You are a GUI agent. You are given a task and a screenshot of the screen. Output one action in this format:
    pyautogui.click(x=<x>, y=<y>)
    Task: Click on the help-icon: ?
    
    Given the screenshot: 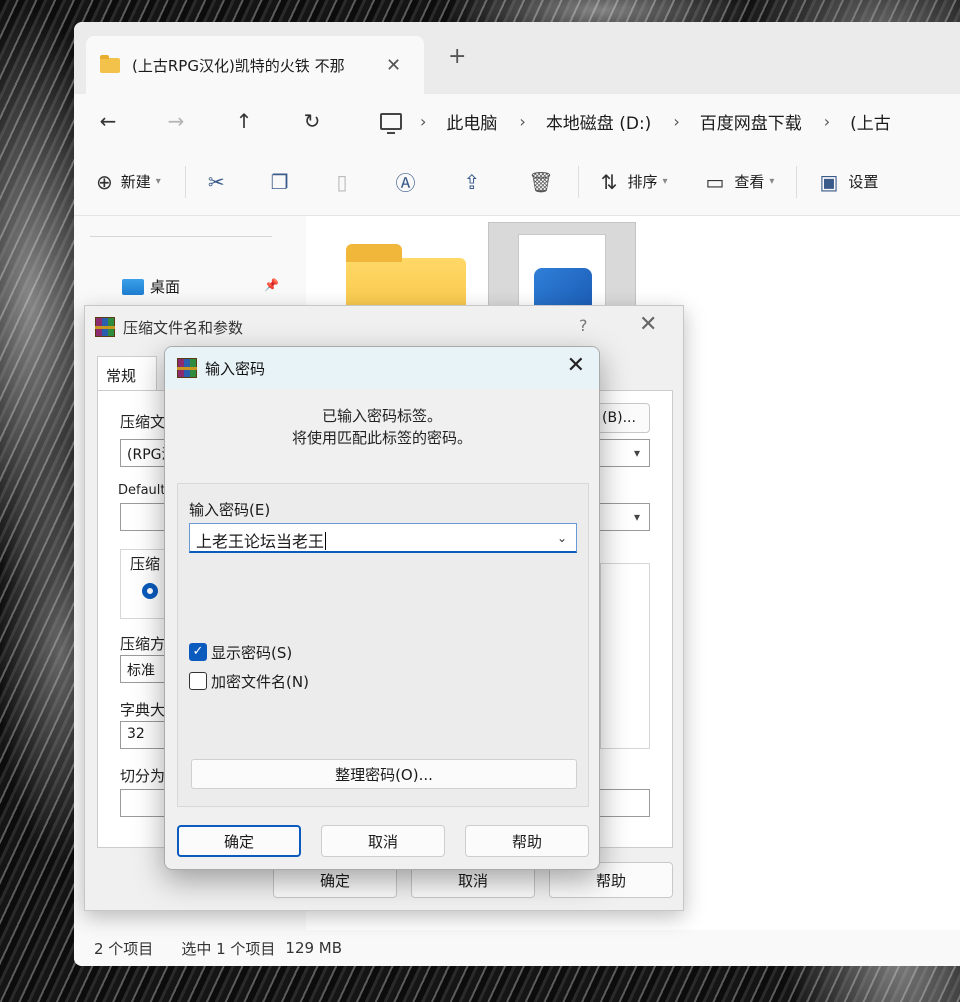 What is the action you would take?
    pyautogui.click(x=583, y=325)
    